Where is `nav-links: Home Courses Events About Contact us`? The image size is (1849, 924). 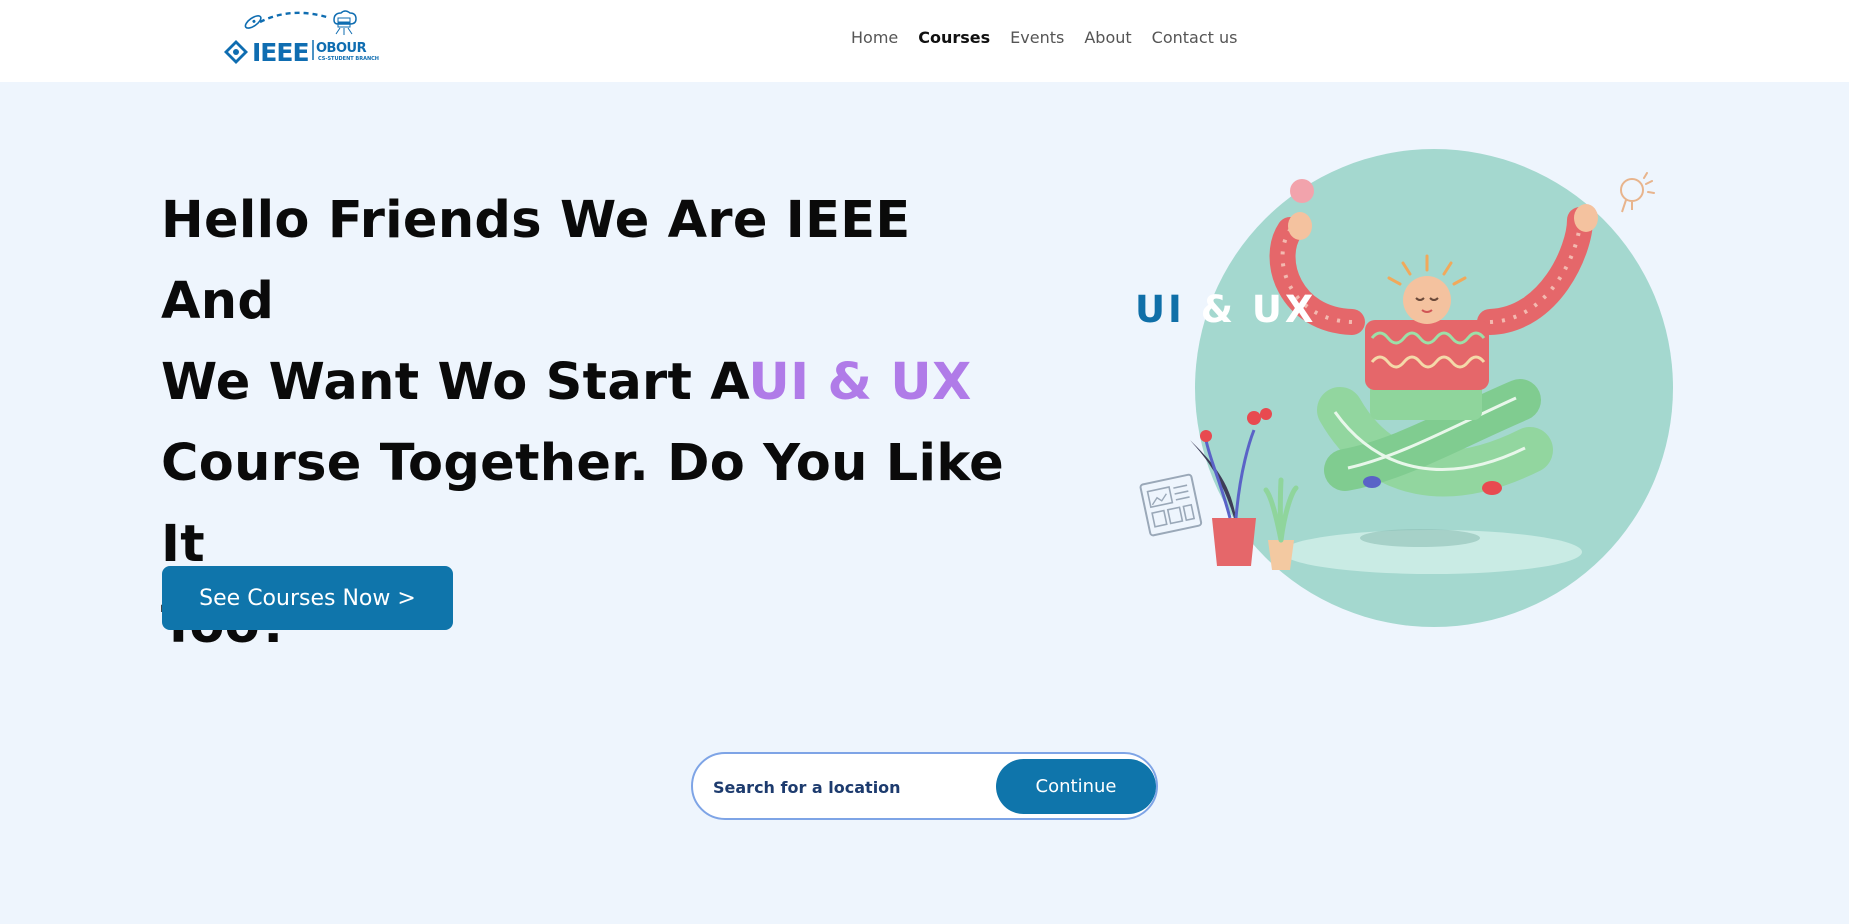
nav-links: Home Courses Events About Contact us is located at coordinates (1044, 37).